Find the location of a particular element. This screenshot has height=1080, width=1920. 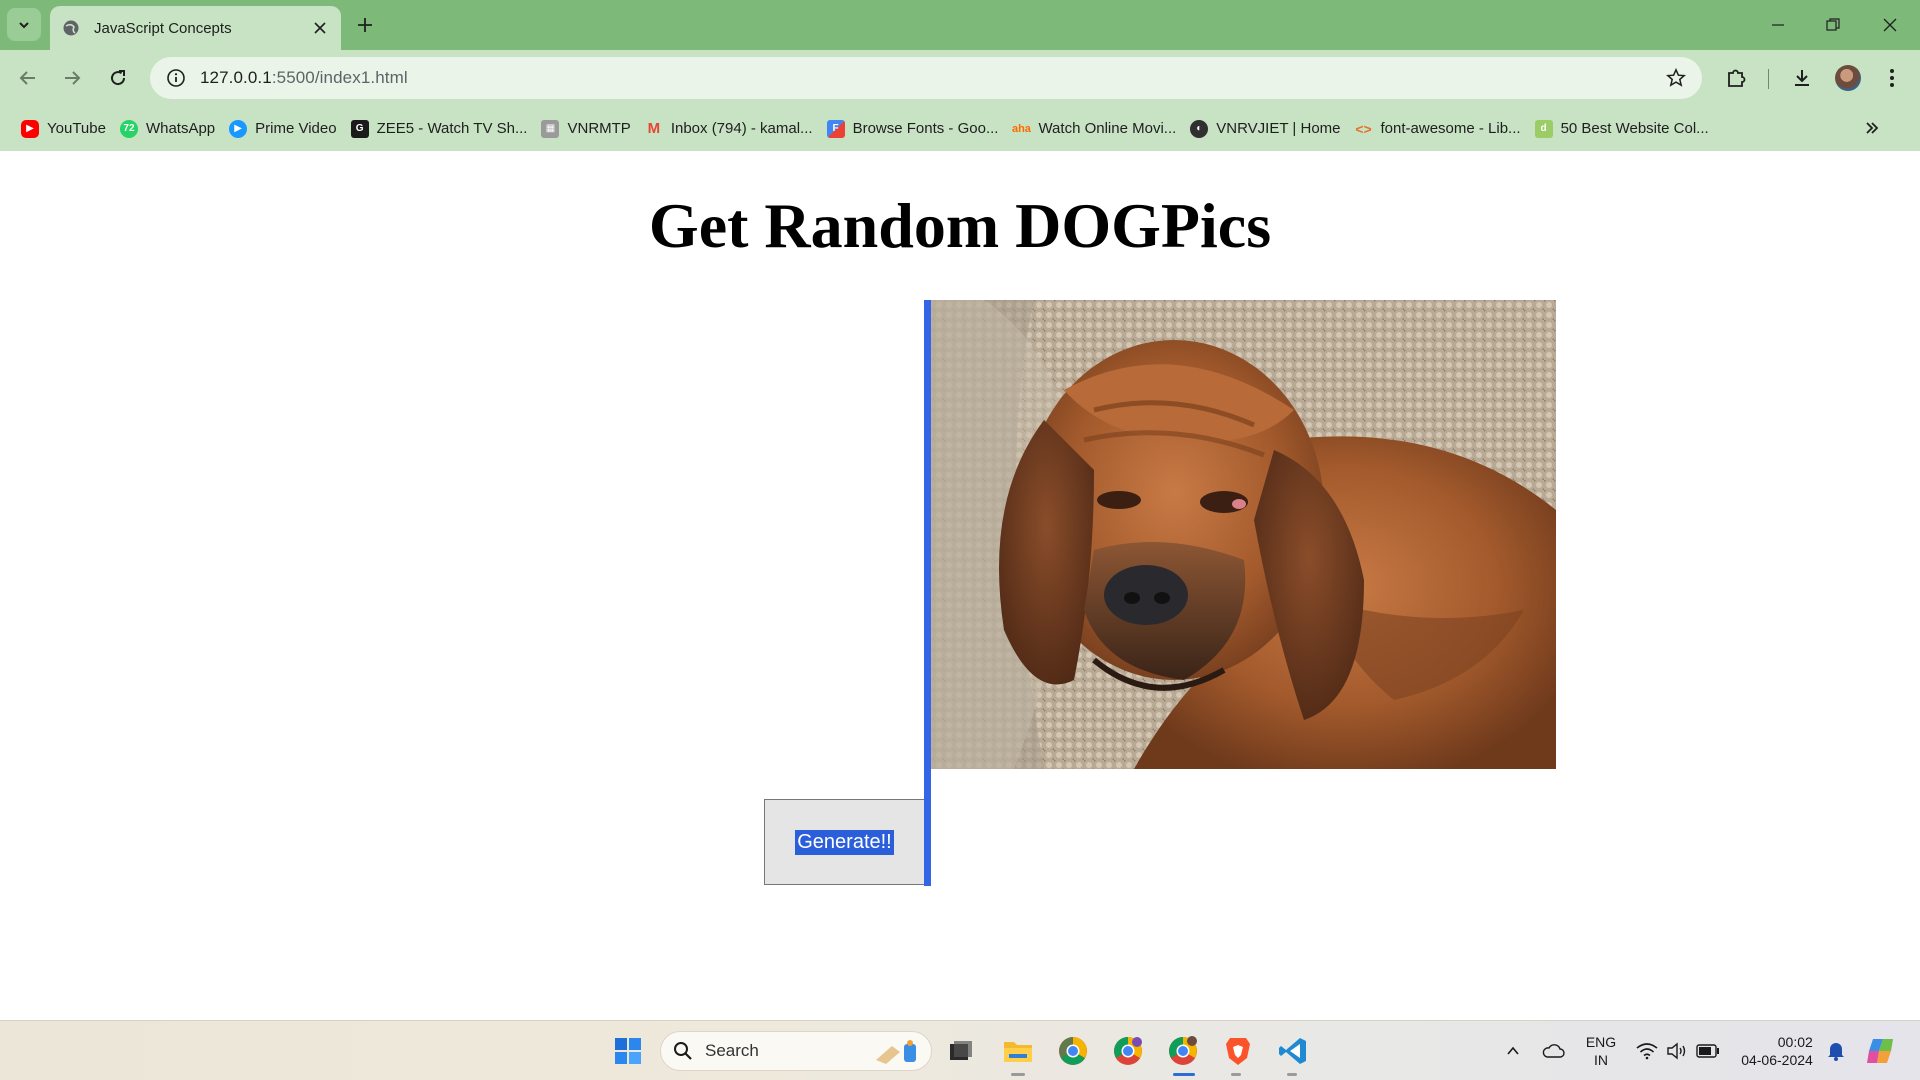

extensions-button is located at coordinates (1736, 78).